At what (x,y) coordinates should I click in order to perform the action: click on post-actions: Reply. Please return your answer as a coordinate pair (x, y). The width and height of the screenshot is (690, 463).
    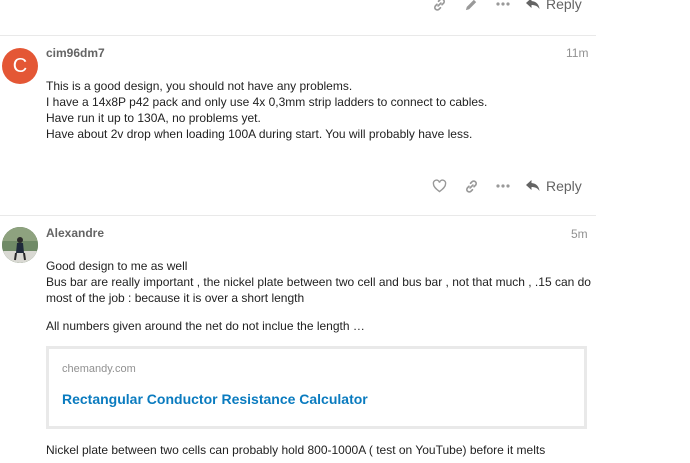
    Looking at the image, I should click on (506, 186).